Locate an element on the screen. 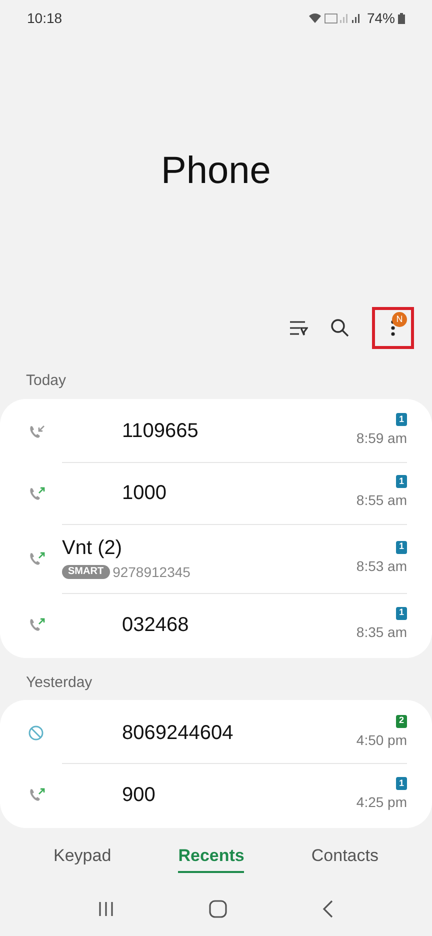  bottom-tab: Recents is located at coordinates (211, 858).